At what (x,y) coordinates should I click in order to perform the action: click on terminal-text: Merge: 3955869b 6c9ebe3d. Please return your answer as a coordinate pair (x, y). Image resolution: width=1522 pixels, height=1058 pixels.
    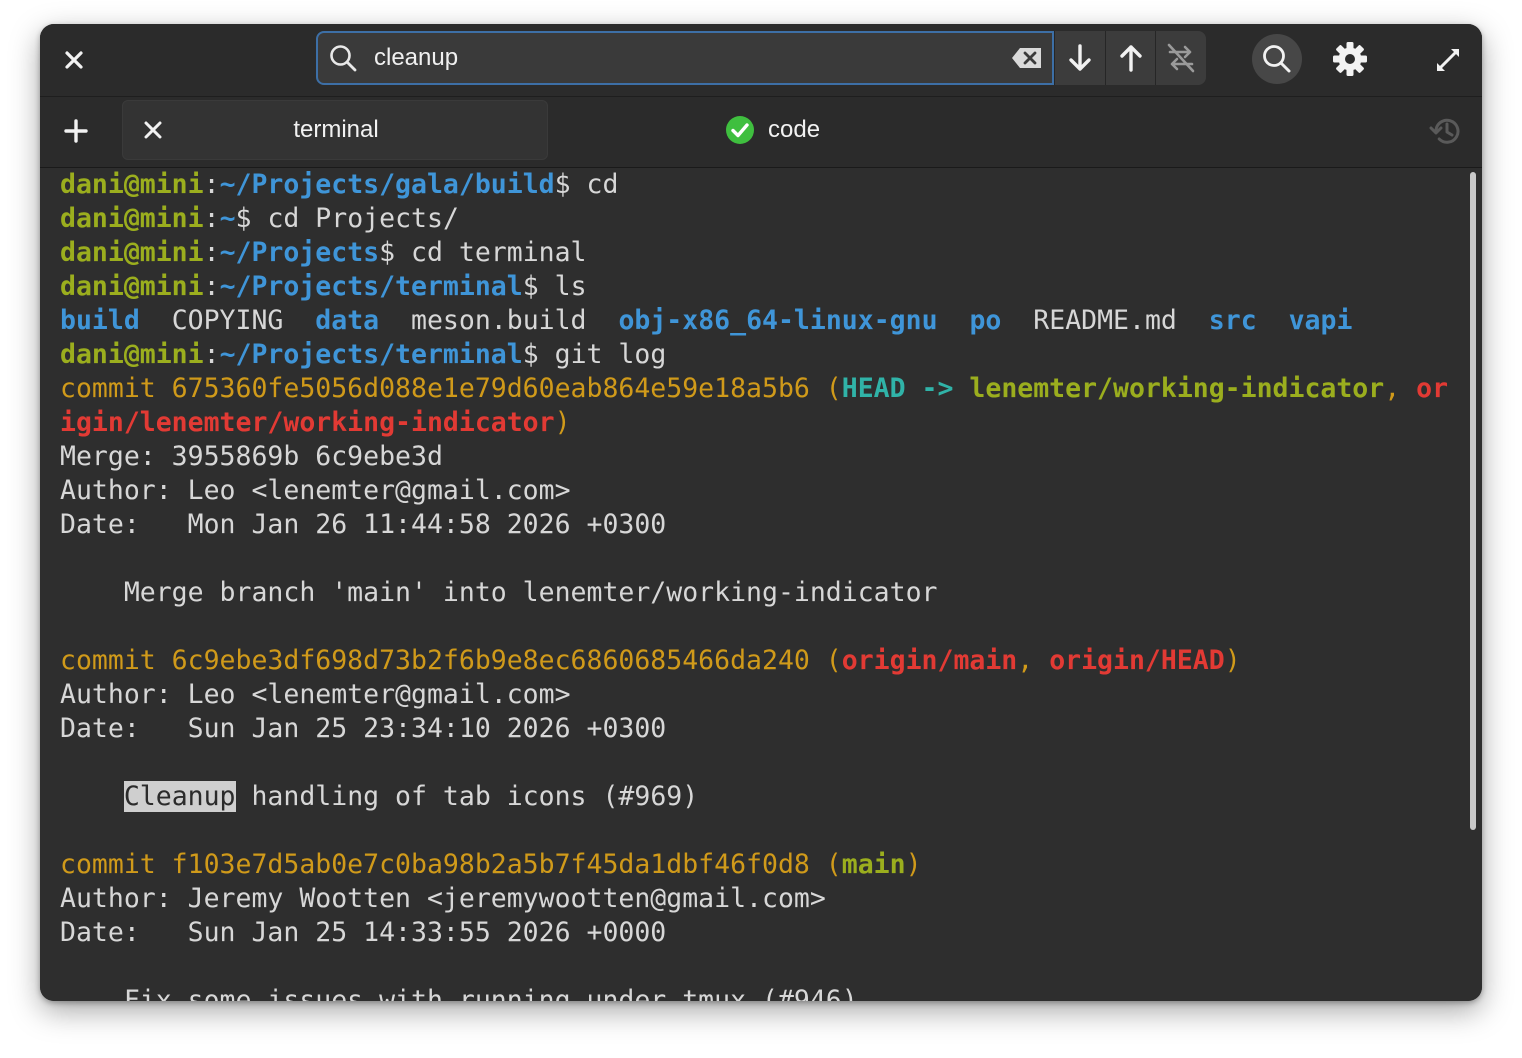
    Looking at the image, I should click on (251, 456).